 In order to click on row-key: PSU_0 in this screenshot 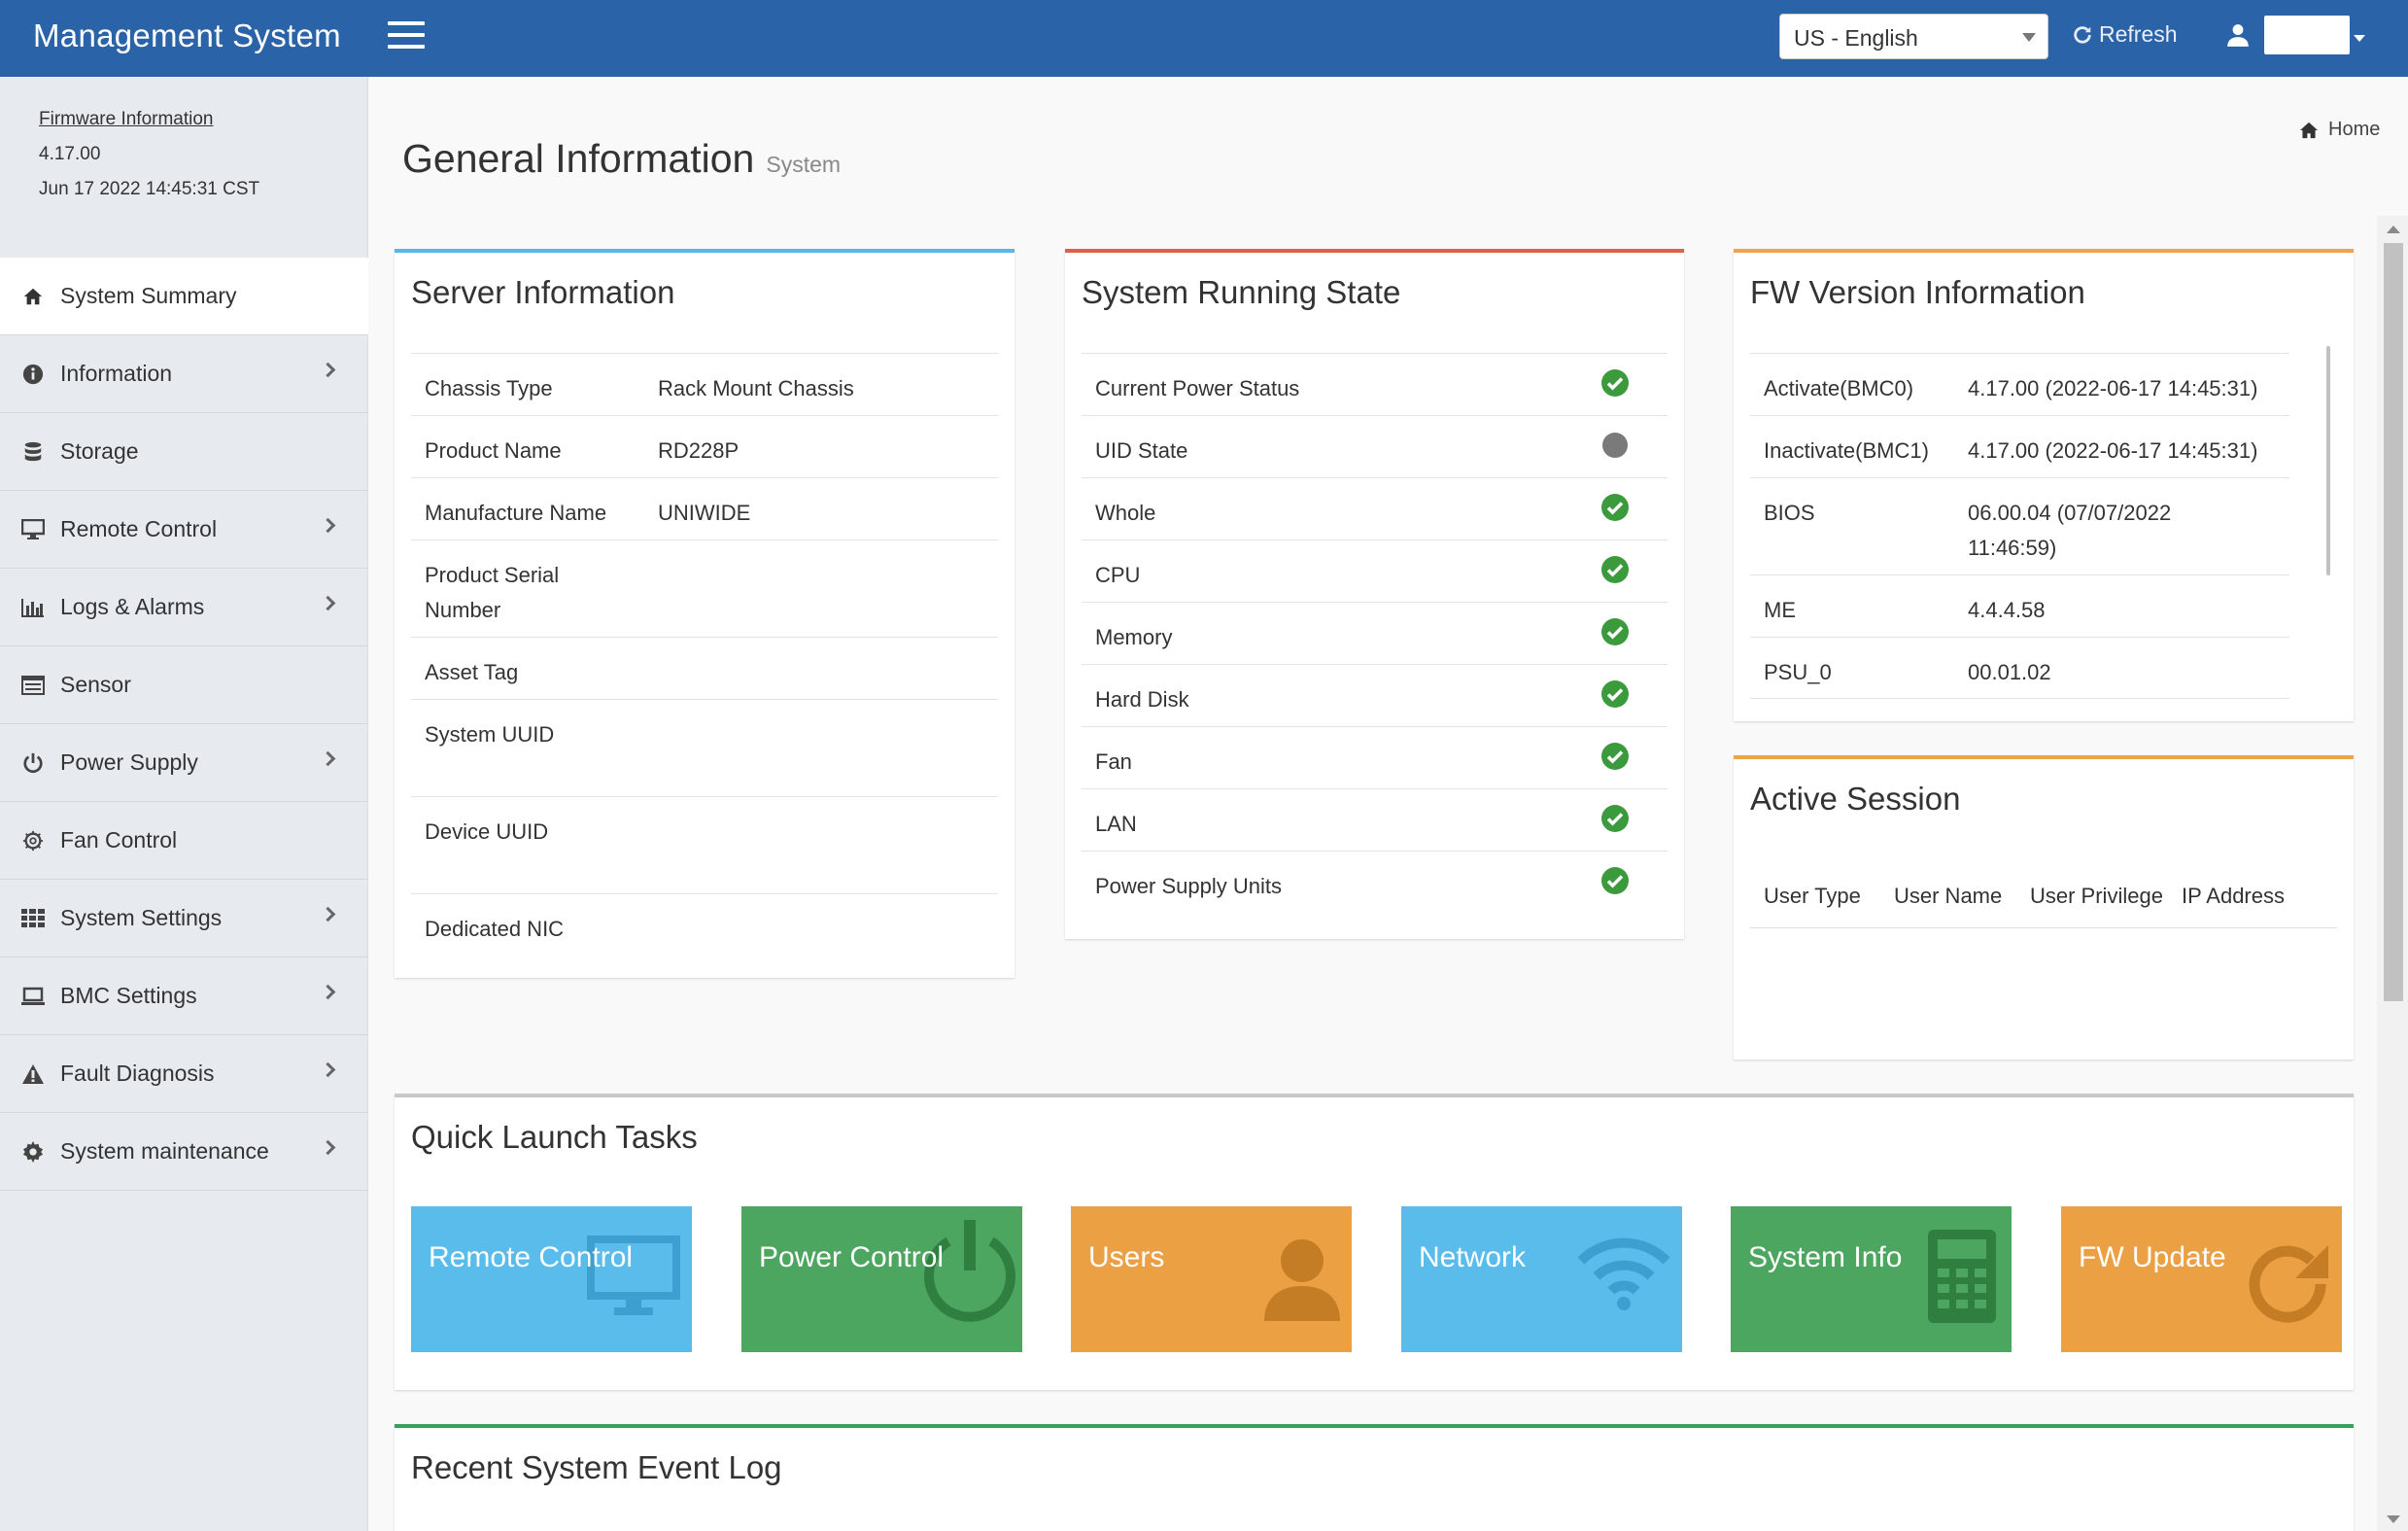, I will do `click(1798, 672)`.